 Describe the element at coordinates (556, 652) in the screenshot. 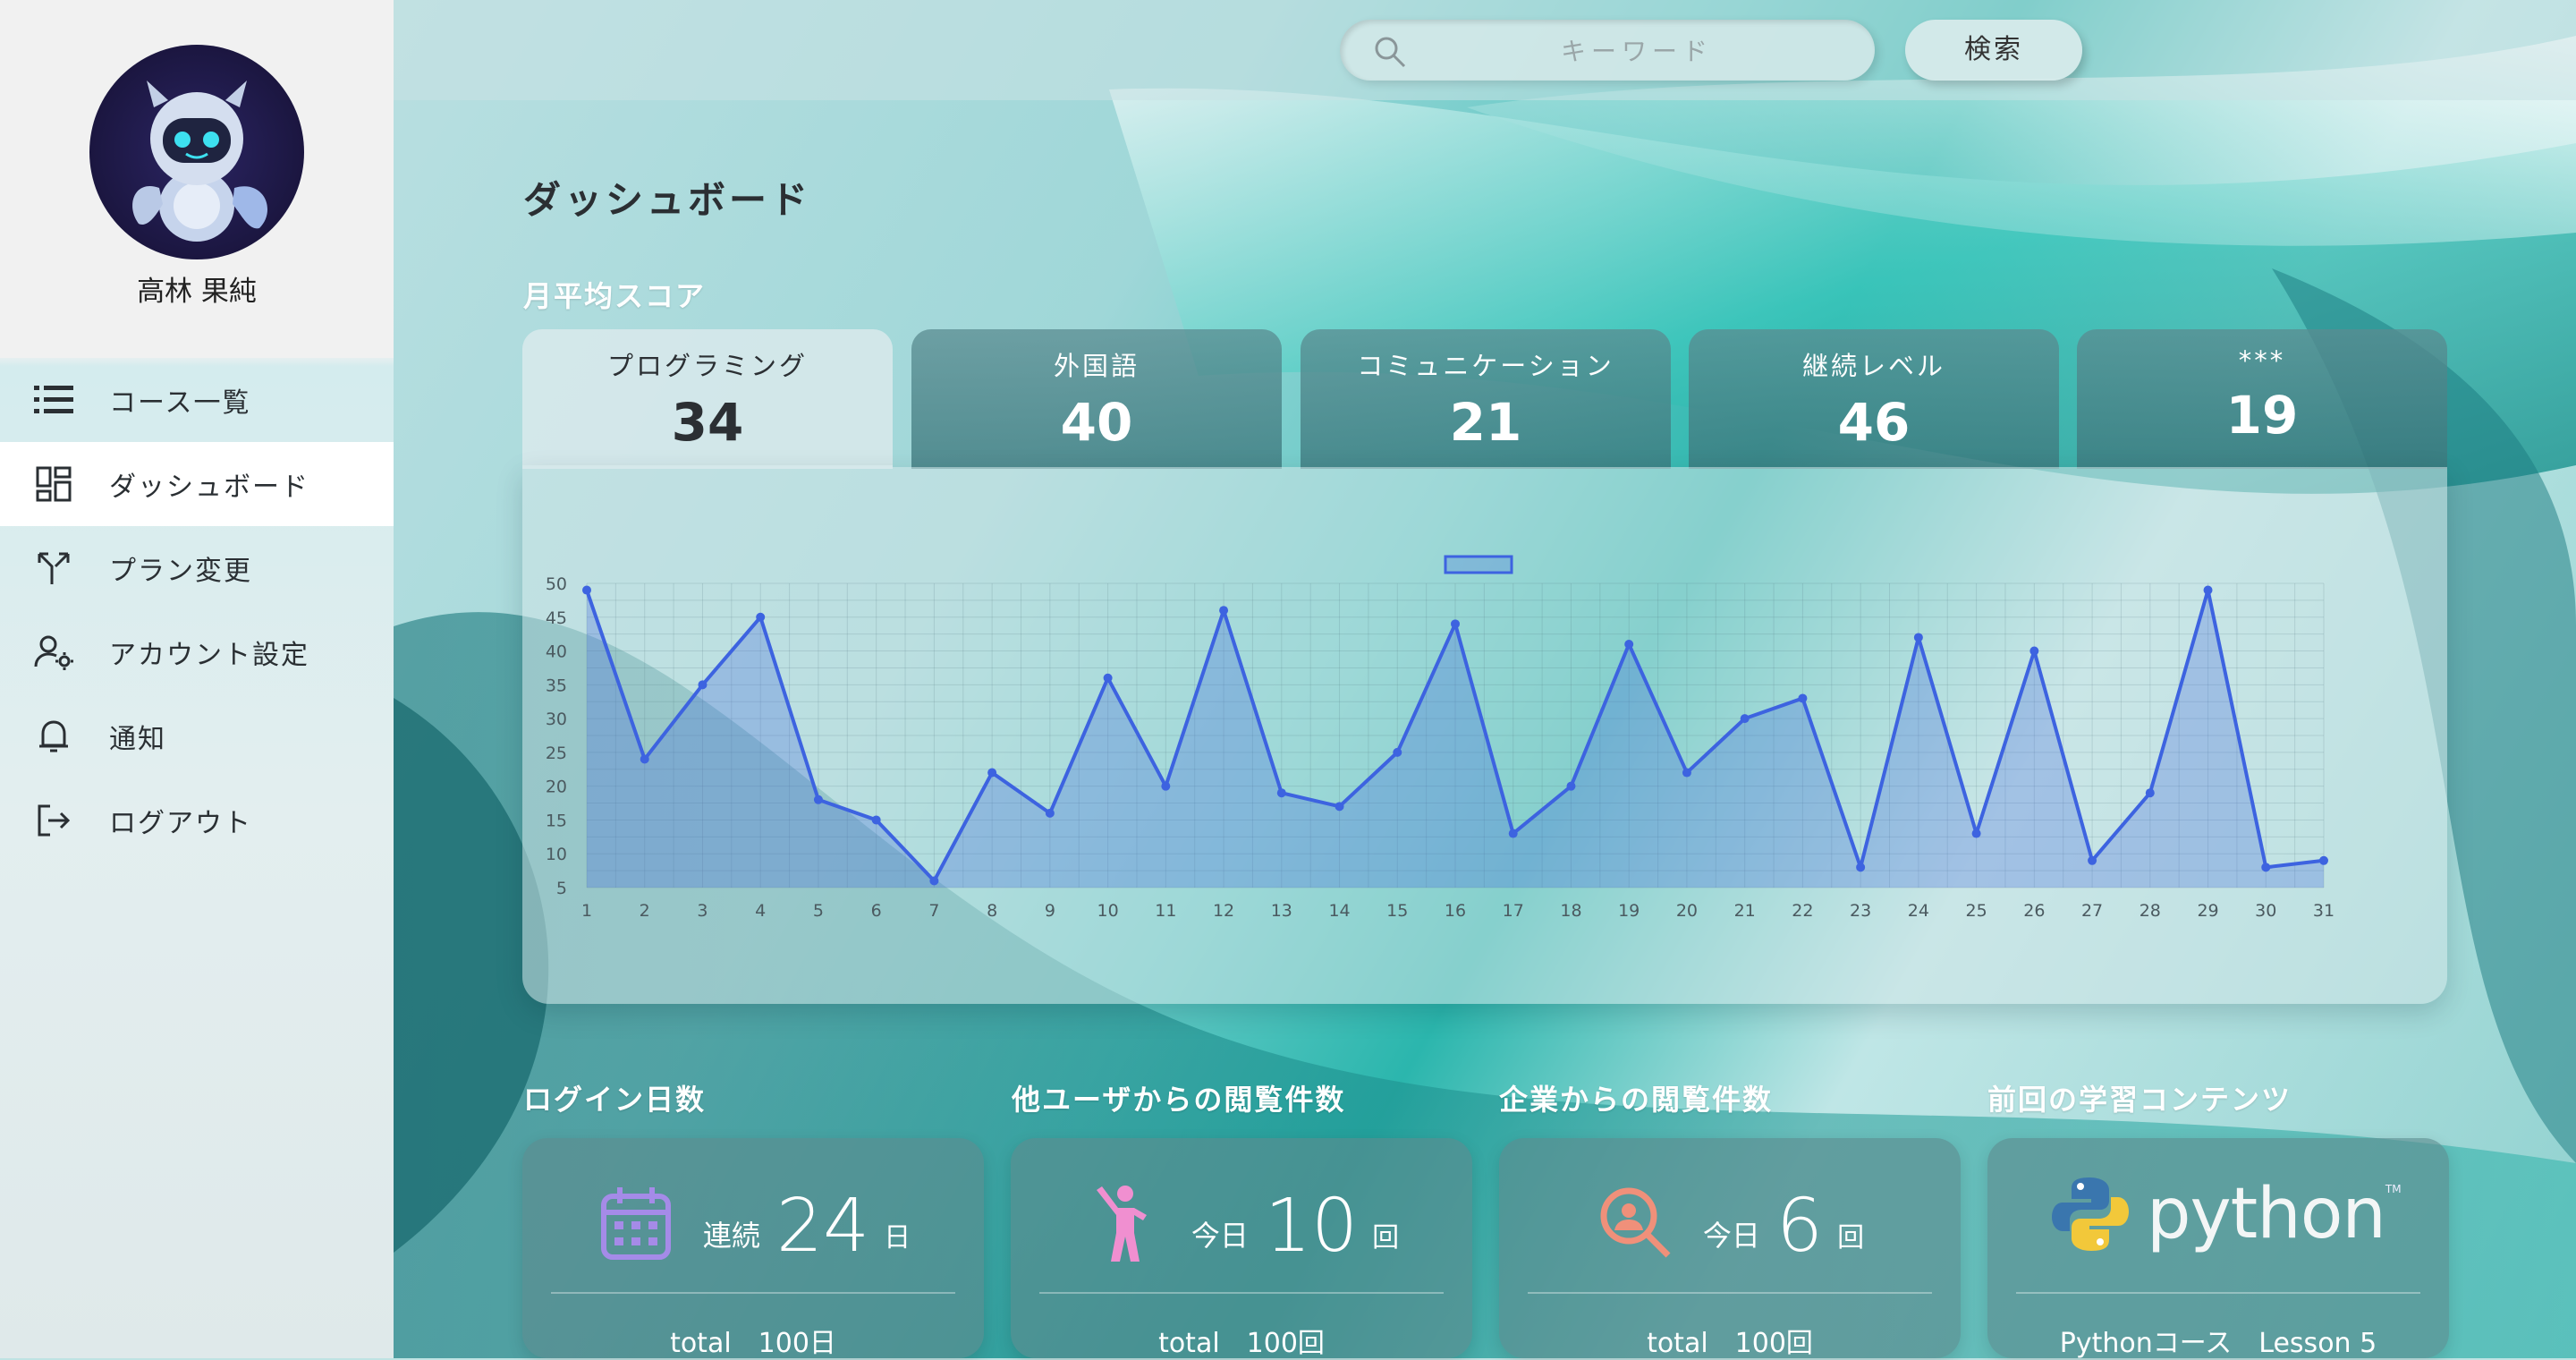

I see `y-tick-label: 40` at that location.